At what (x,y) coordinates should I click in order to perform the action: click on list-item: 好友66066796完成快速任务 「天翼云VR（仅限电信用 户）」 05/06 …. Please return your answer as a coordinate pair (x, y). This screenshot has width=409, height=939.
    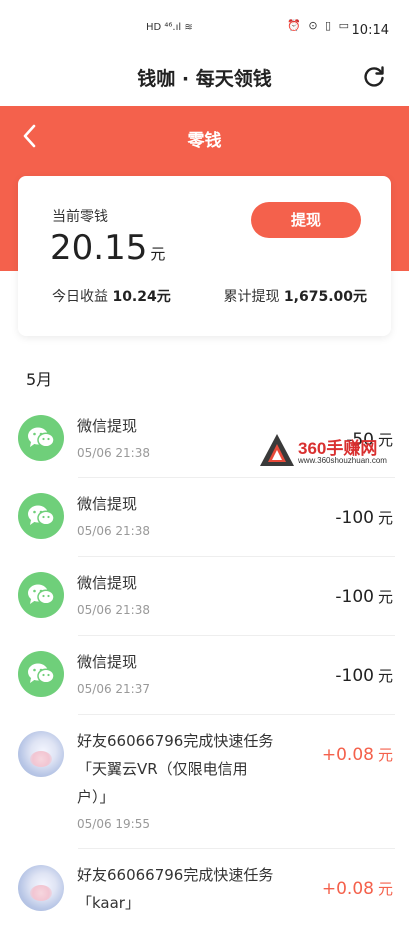
    Looking at the image, I should click on (204, 782).